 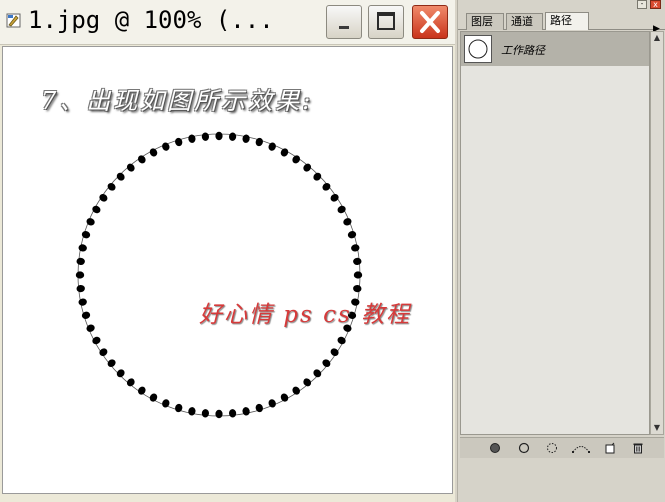 What do you see at coordinates (524, 21) in the screenshot?
I see `tab-channels: 通道` at bounding box center [524, 21].